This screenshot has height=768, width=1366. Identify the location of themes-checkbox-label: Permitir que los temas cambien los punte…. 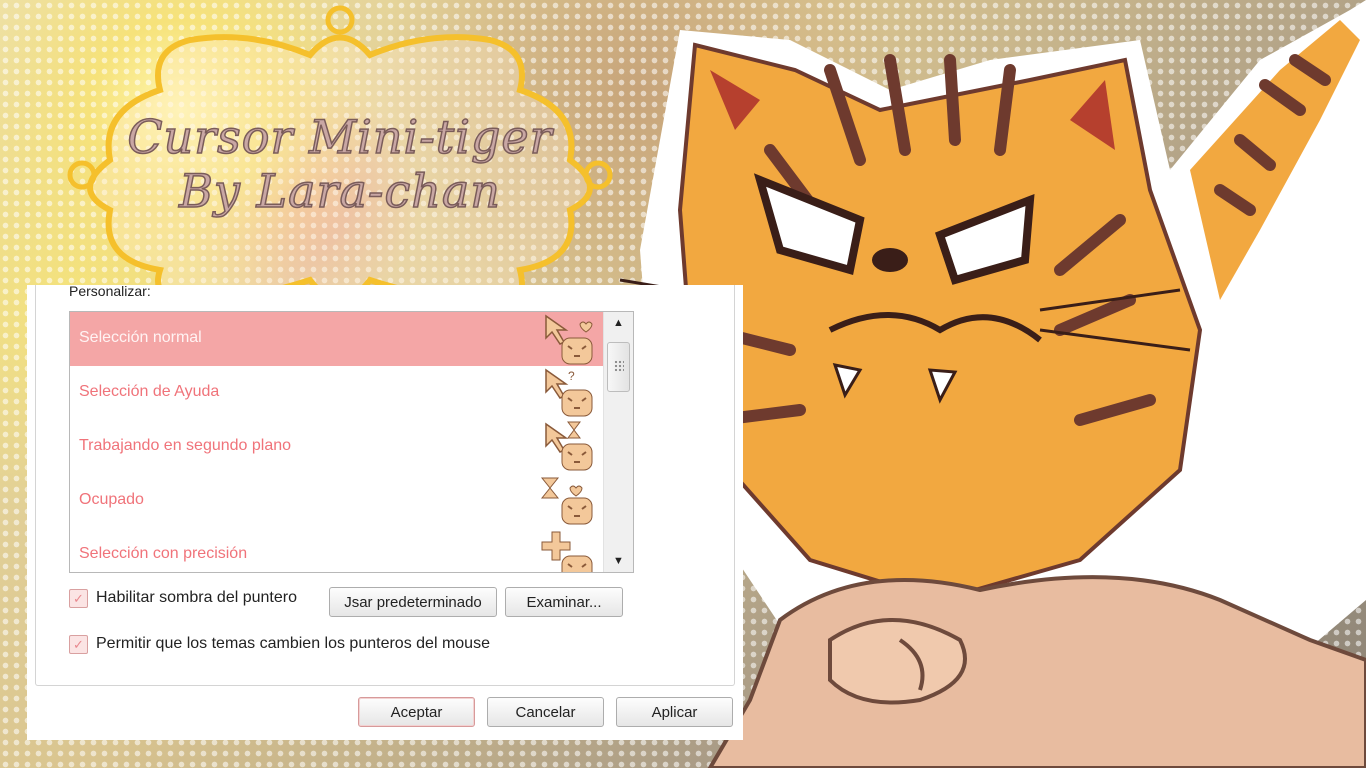
(293, 643).